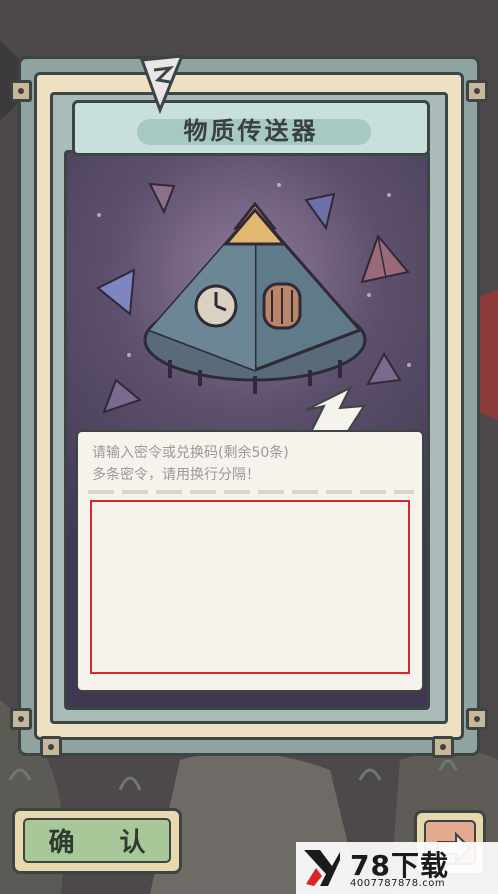 The width and height of the screenshot is (498, 894). Describe the element at coordinates (250, 587) in the screenshot. I see `code-input-textarea` at that location.